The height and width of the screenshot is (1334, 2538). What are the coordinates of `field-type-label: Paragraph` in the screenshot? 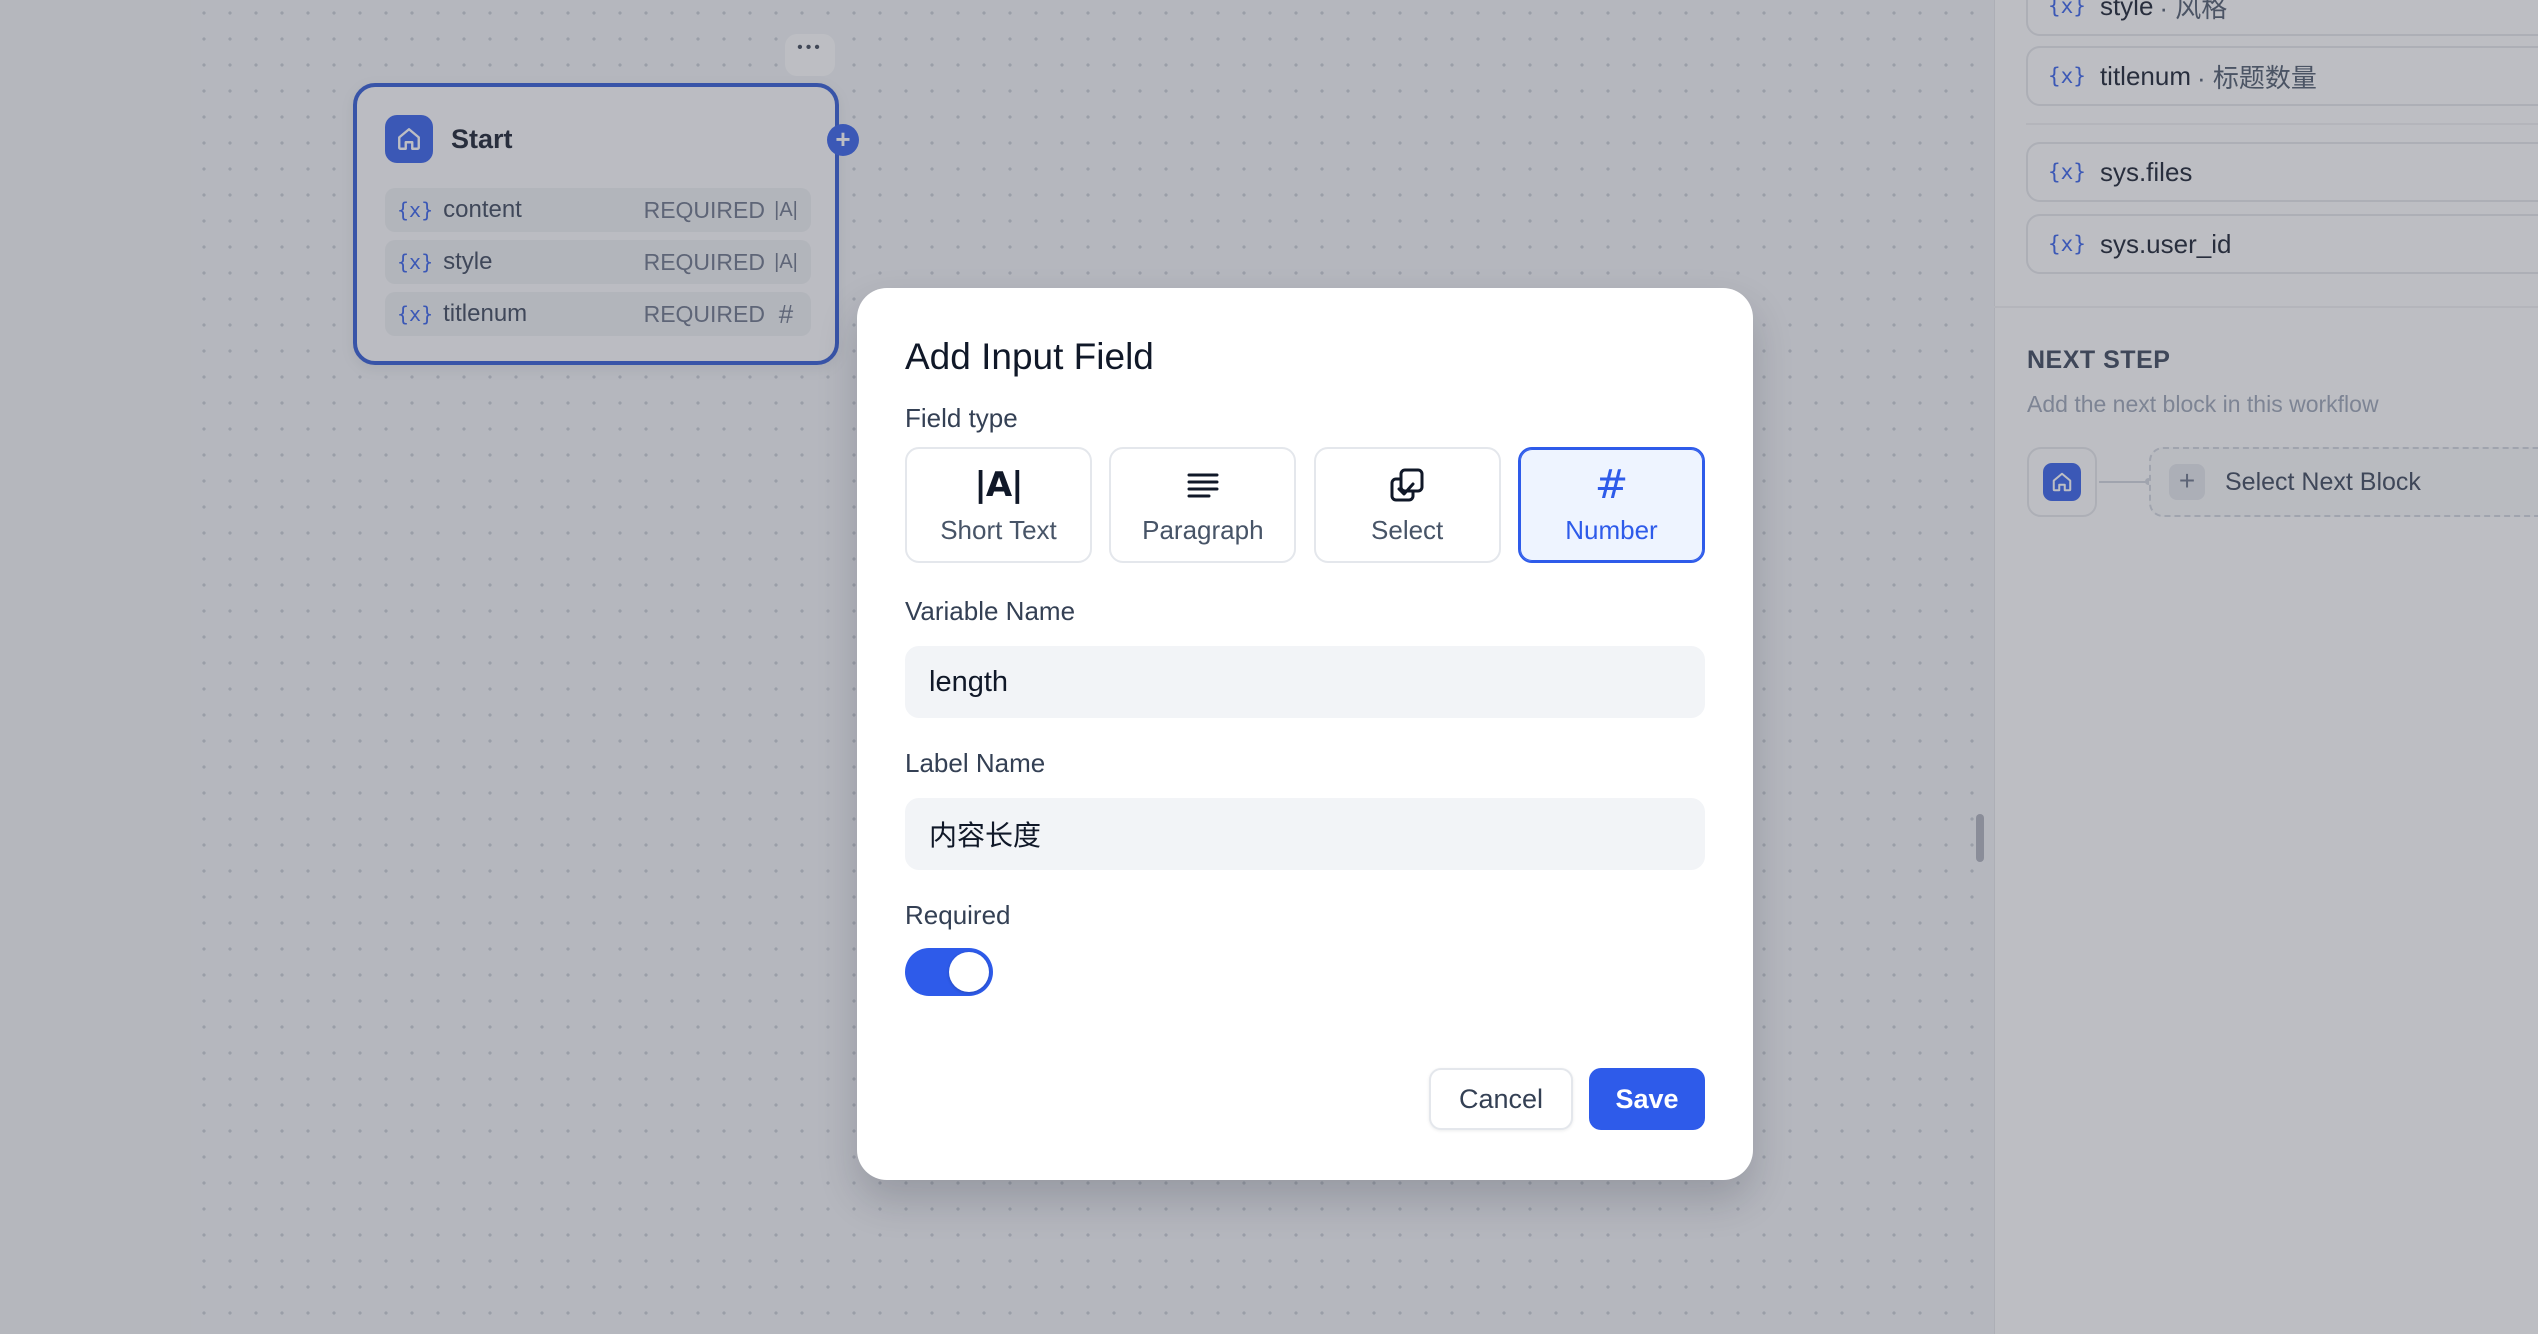 It's located at (1203, 529).